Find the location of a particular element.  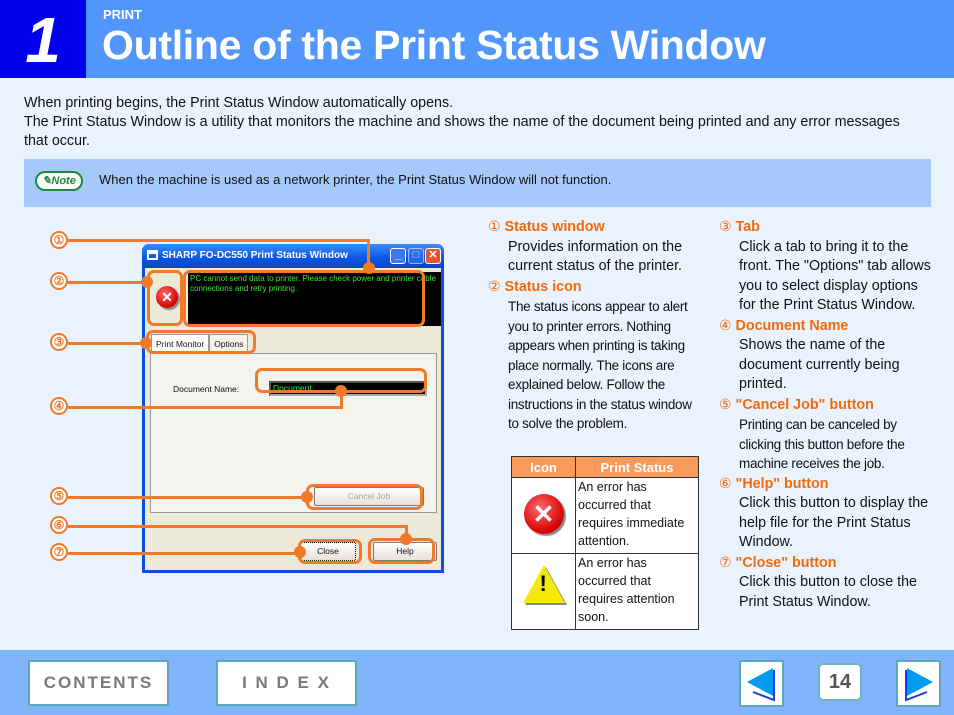

table-header-row: Icon Print Status is located at coordinates (605, 467).